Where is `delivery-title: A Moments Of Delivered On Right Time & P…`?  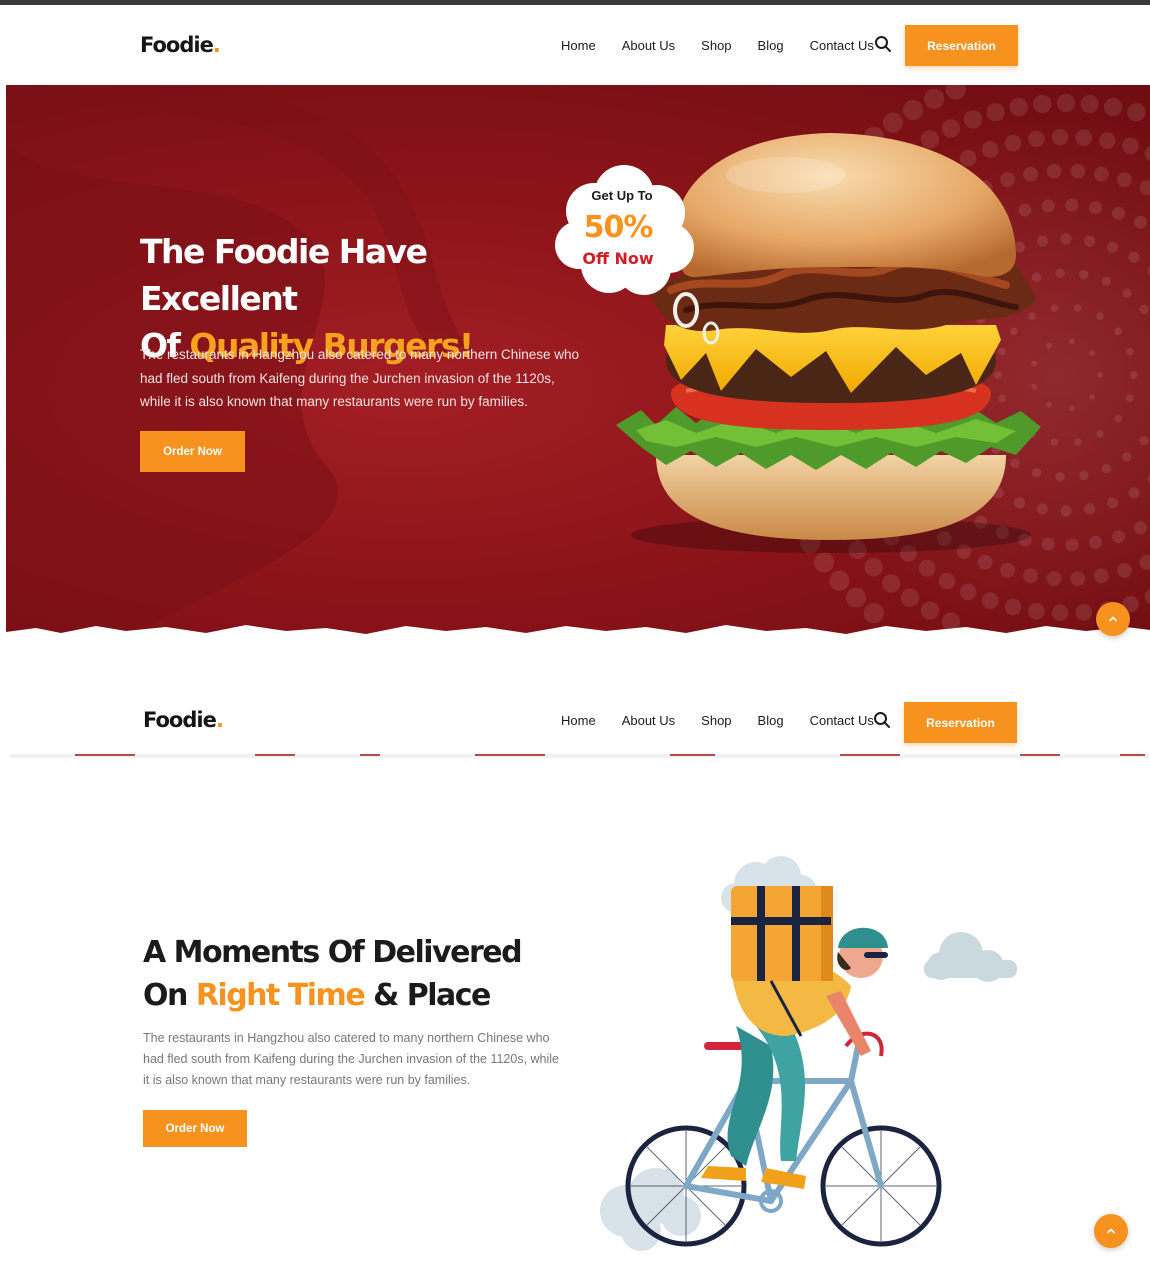 delivery-title: A Moments Of Delivered On Right Time & P… is located at coordinates (333, 974).